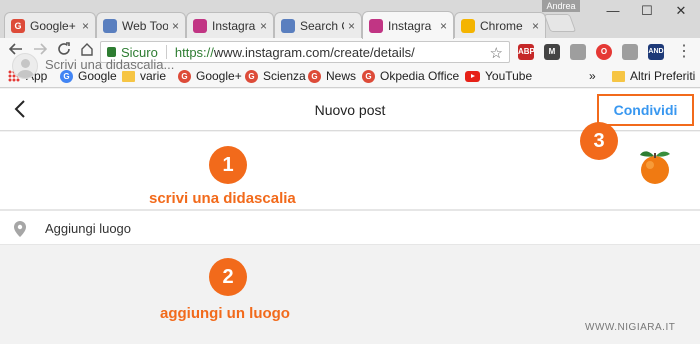 This screenshot has height=344, width=700. Describe the element at coordinates (350, 227) in the screenshot. I see `location-row: Aggiungi luogo` at that location.